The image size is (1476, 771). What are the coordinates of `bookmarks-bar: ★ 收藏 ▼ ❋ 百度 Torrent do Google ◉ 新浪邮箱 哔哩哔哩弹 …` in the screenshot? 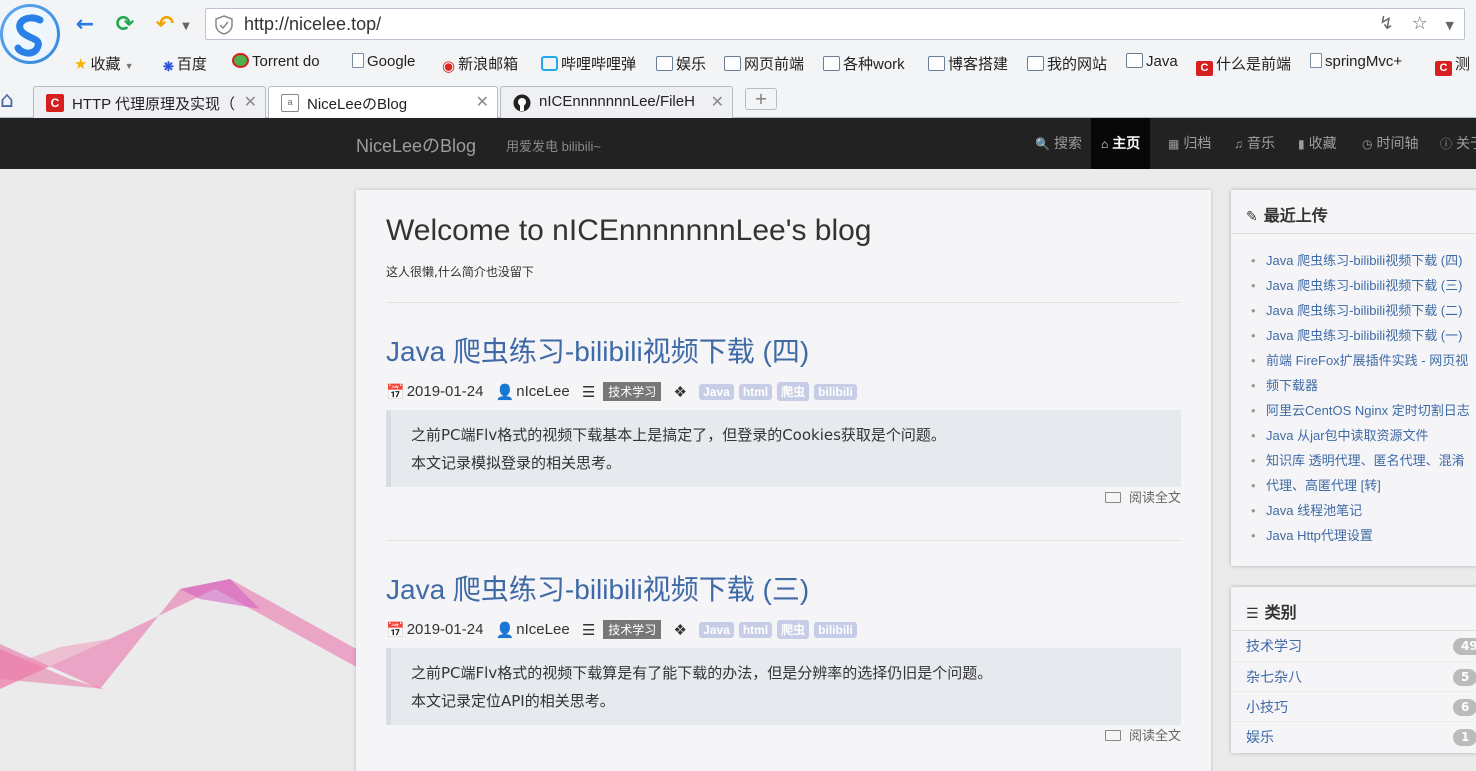 It's located at (738, 64).